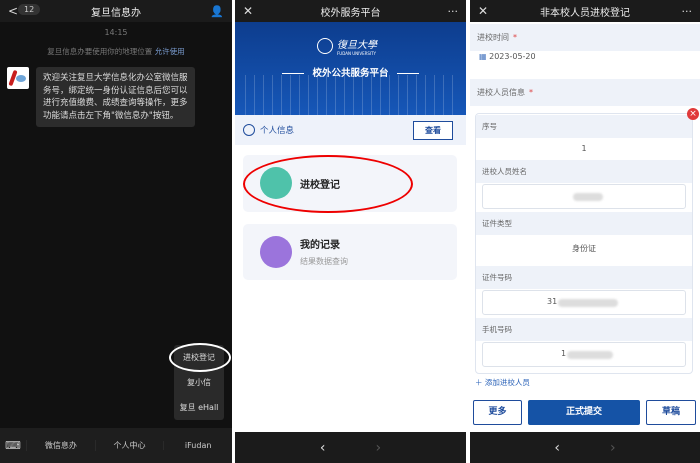 The image size is (700, 463). What do you see at coordinates (324, 261) in the screenshot?
I see `card-subtitle: 结果数据查询` at bounding box center [324, 261].